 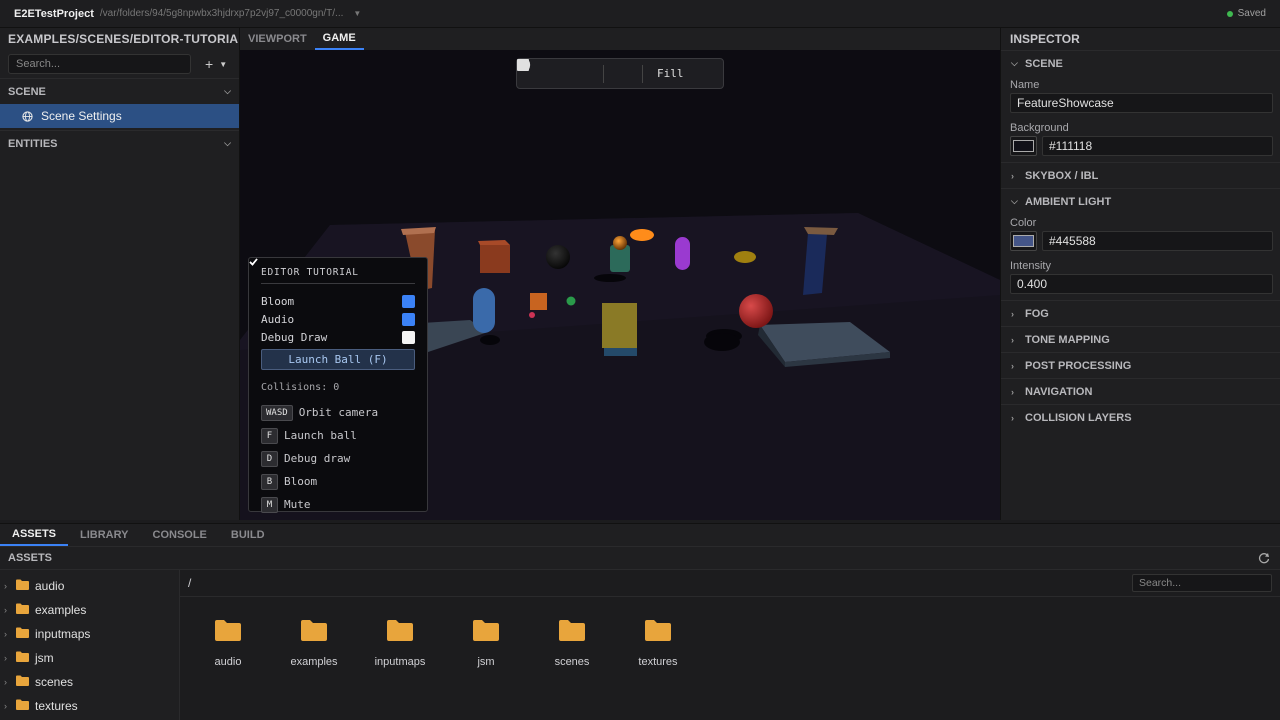 I want to click on scene-name-field: FeatureShowcase, so click(x=1141, y=103).